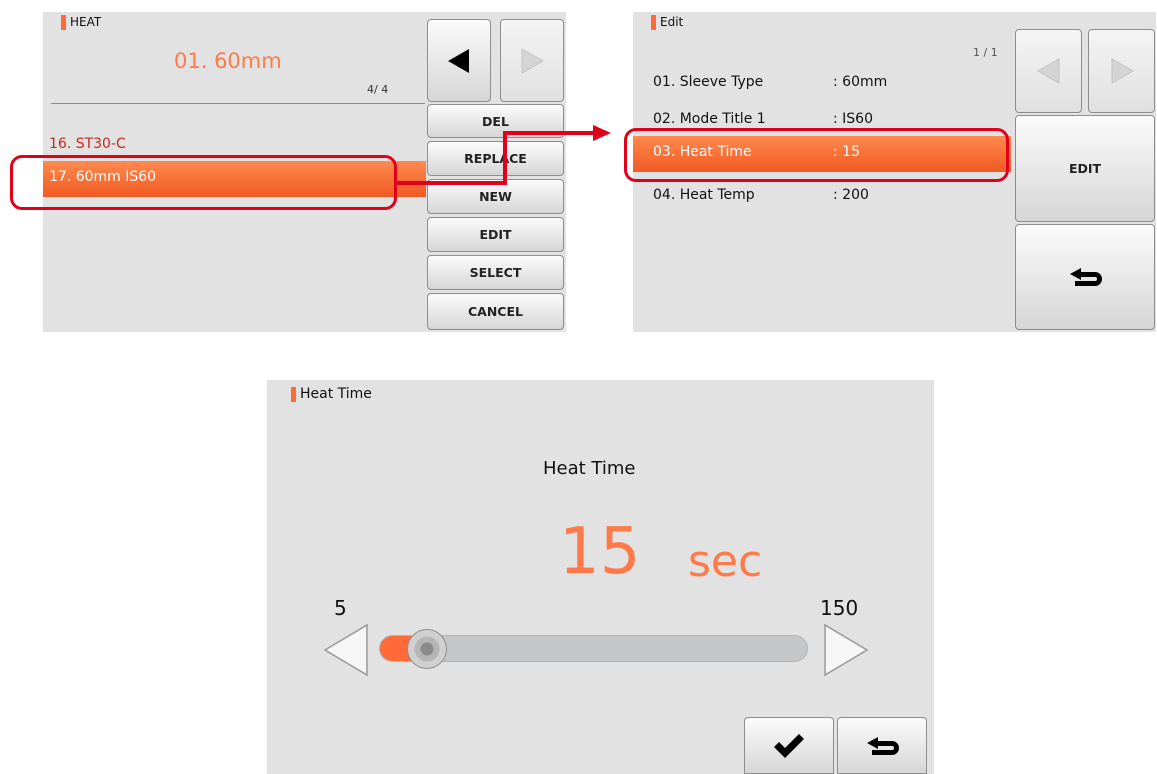 The image size is (1157, 774). What do you see at coordinates (709, 119) in the screenshot?
I see `row-label: 02. Mode Title 1` at bounding box center [709, 119].